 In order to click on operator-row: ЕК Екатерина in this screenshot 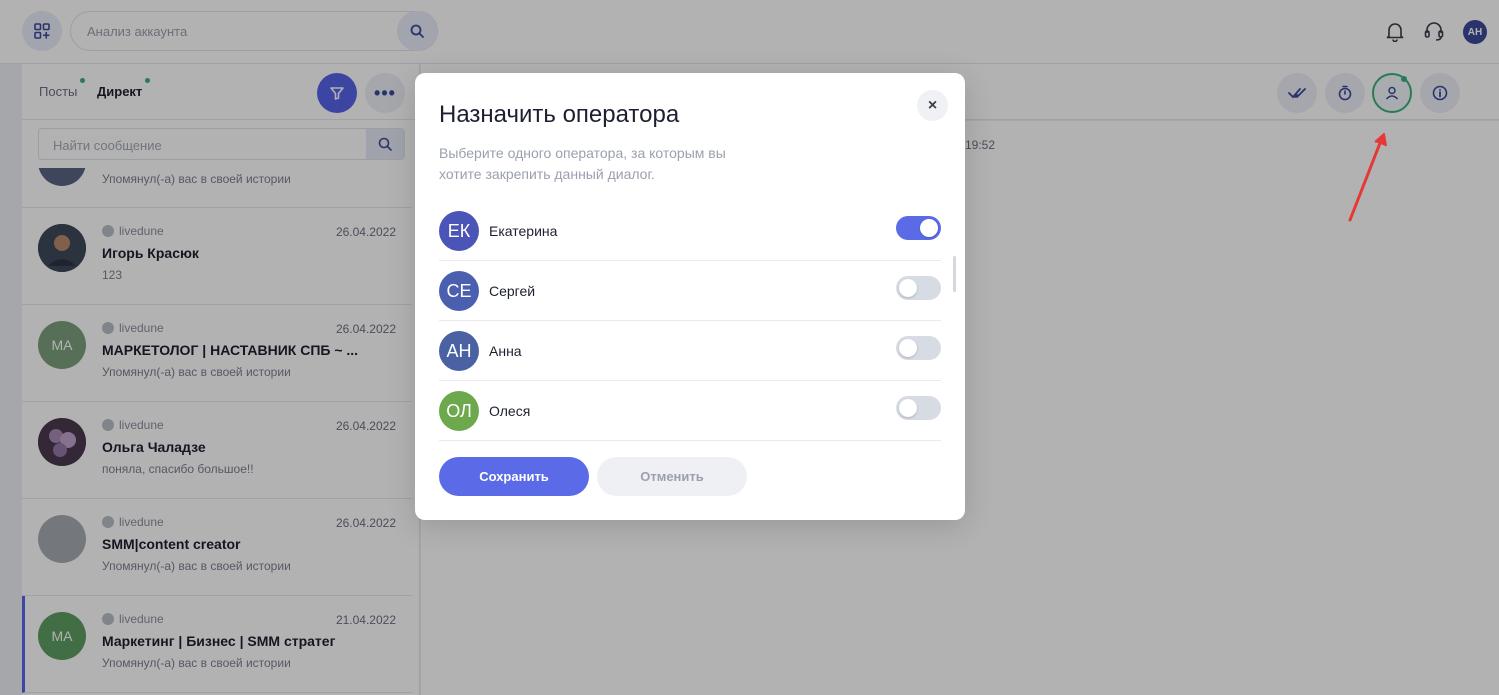, I will do `click(690, 231)`.